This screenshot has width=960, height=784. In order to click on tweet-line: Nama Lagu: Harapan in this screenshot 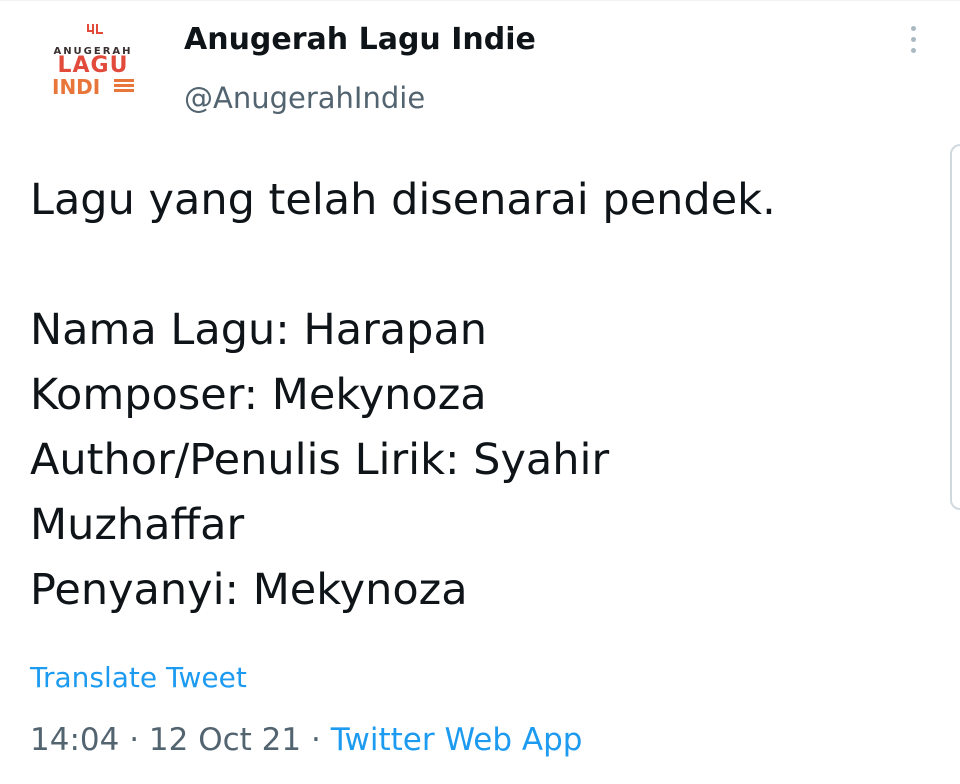, I will do `click(259, 330)`.